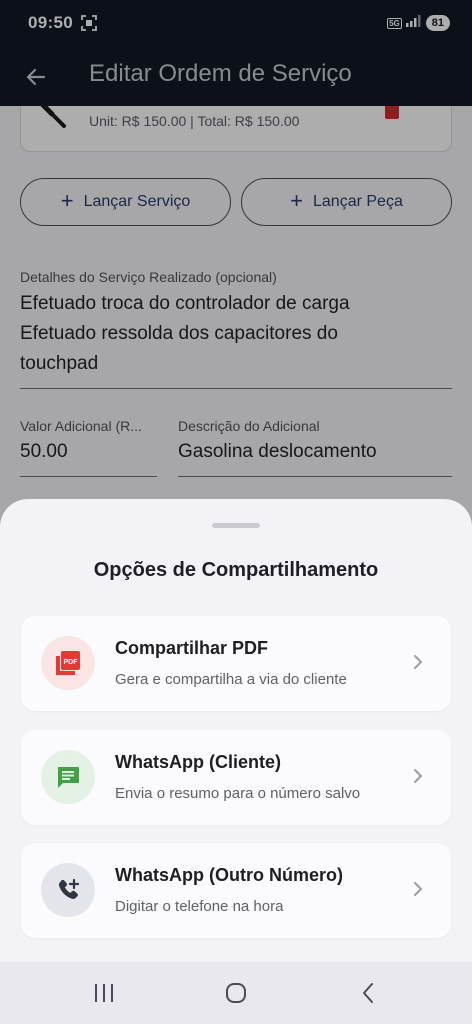 The height and width of the screenshot is (1024, 472). I want to click on sheet-title: Opções de Compartilhamento, so click(236, 570).